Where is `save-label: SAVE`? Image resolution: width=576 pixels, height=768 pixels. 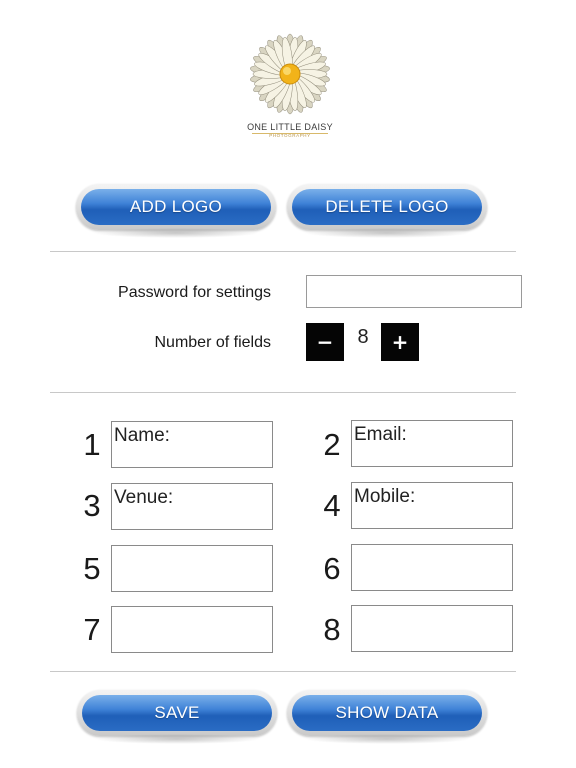
save-label: SAVE is located at coordinates (177, 713).